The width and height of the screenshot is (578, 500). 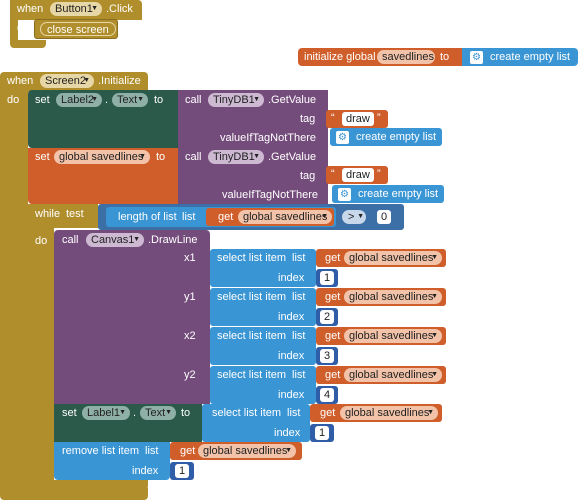 What do you see at coordinates (354, 217) in the screenshot?
I see `comparison-operator-dropdown: > ▼` at bounding box center [354, 217].